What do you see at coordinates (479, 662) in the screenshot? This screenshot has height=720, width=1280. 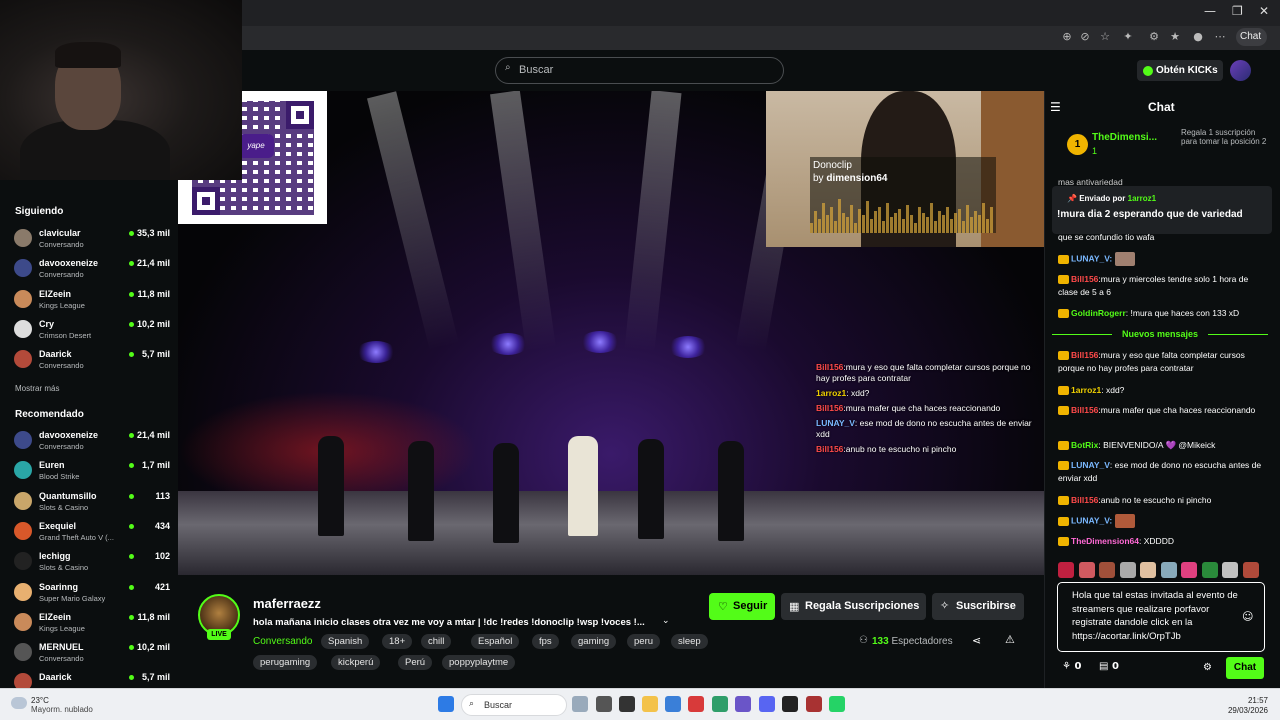 I see `tag-chip: poppyplaytme` at bounding box center [479, 662].